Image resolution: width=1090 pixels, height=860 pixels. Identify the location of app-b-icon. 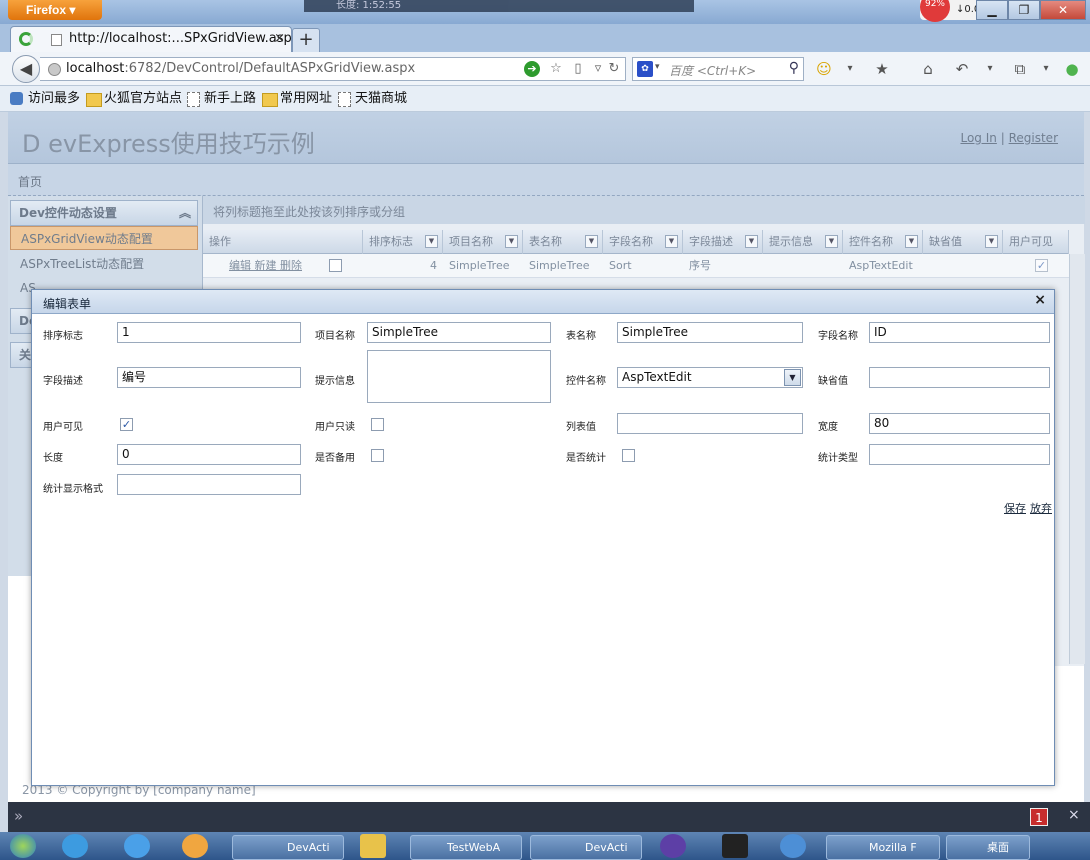
(735, 846).